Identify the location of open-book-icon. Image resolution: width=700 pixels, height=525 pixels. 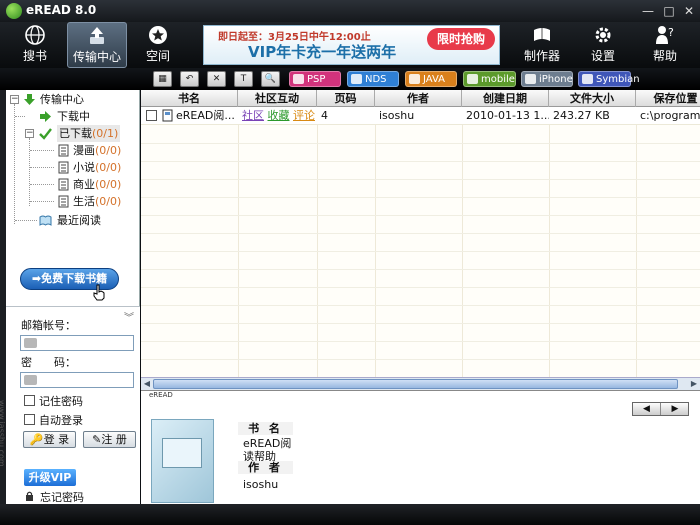
(45, 220).